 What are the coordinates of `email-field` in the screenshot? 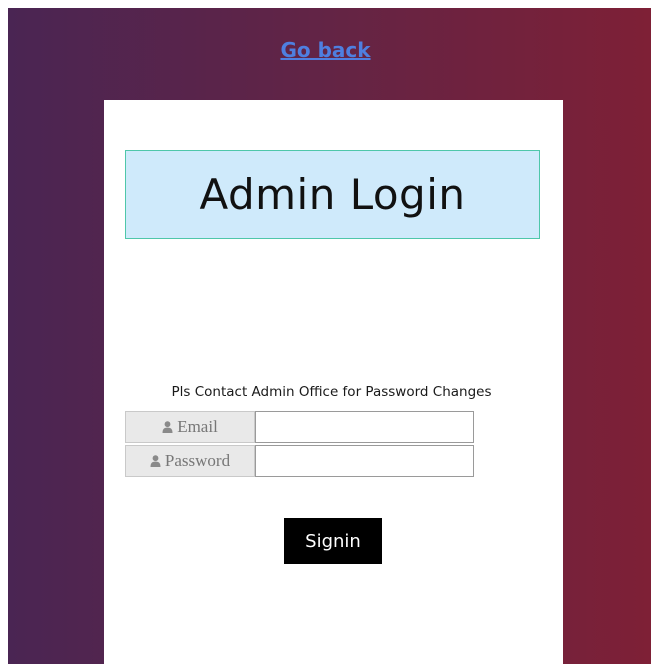 It's located at (364, 427).